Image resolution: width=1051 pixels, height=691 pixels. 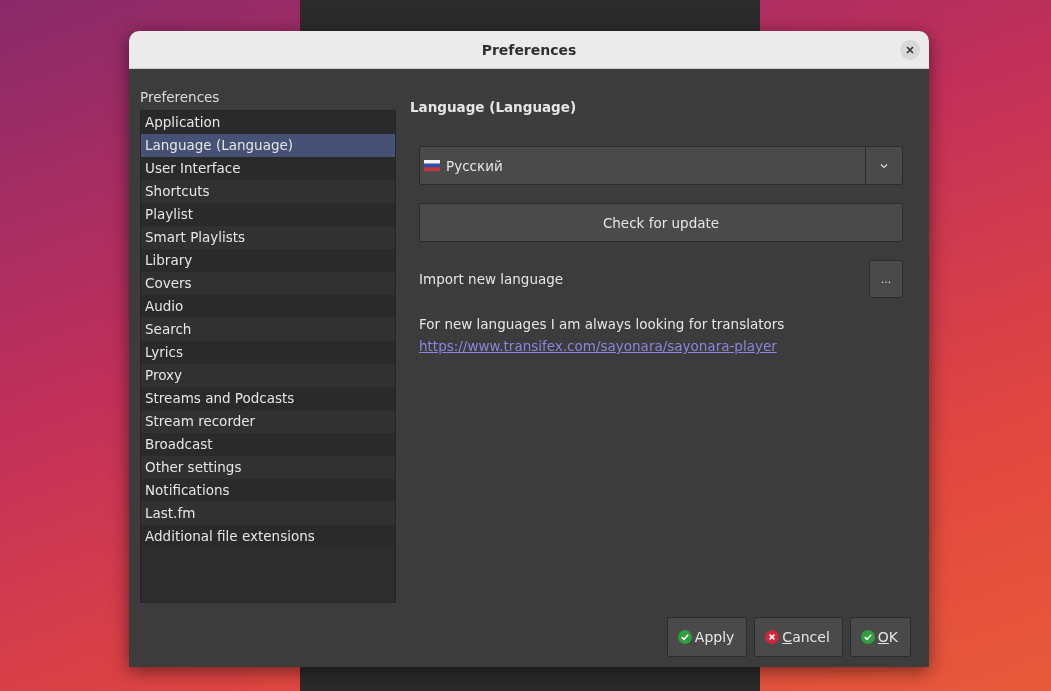 What do you see at coordinates (491, 279) in the screenshot?
I see `import-label: Import new language` at bounding box center [491, 279].